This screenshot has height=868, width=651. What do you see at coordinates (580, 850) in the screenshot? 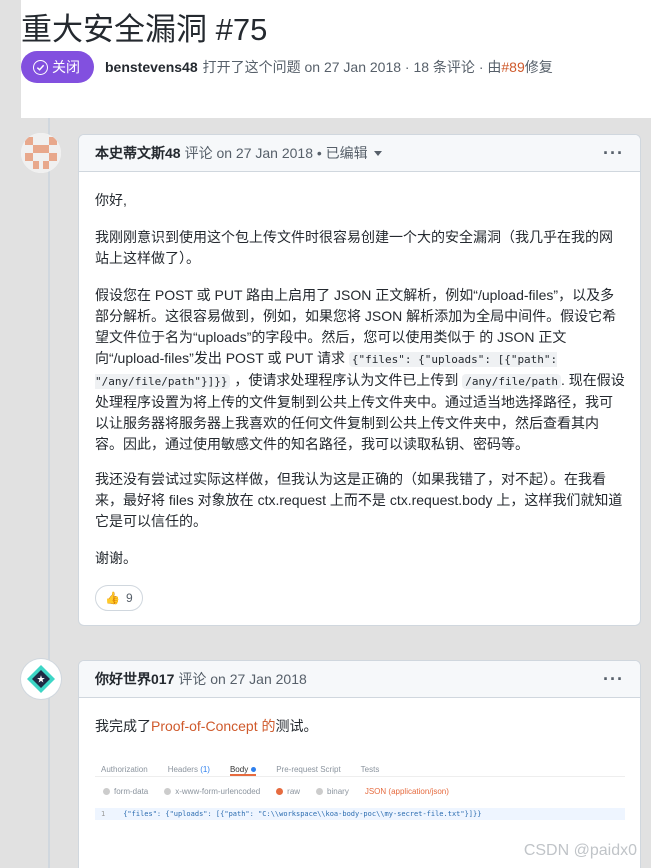
I see `watermark: CSDN @paidx0` at bounding box center [580, 850].